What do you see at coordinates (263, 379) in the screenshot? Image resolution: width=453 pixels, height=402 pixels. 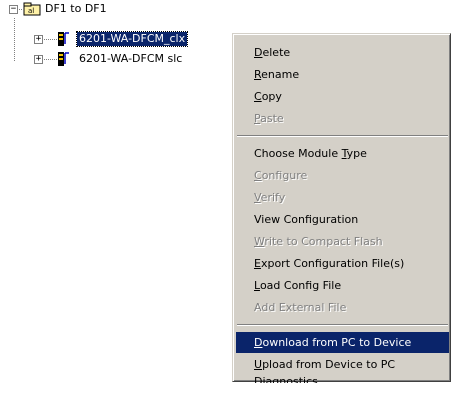 I see `menu-item-pre: Dia` at bounding box center [263, 379].